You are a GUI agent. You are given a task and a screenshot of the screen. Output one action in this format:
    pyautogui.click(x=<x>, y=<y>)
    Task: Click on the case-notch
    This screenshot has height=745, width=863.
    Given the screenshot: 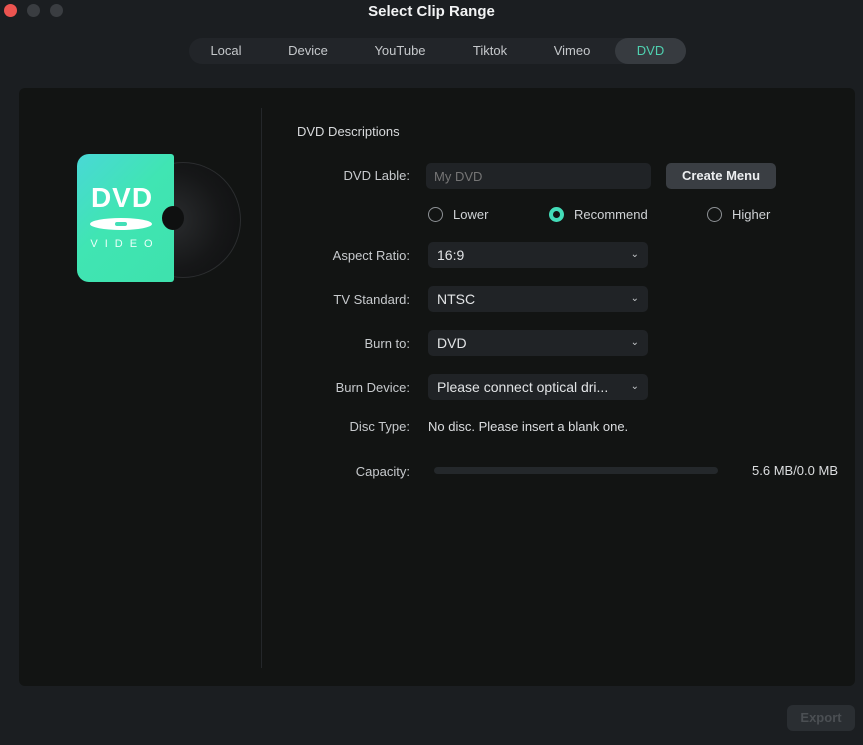 What is the action you would take?
    pyautogui.click(x=173, y=218)
    